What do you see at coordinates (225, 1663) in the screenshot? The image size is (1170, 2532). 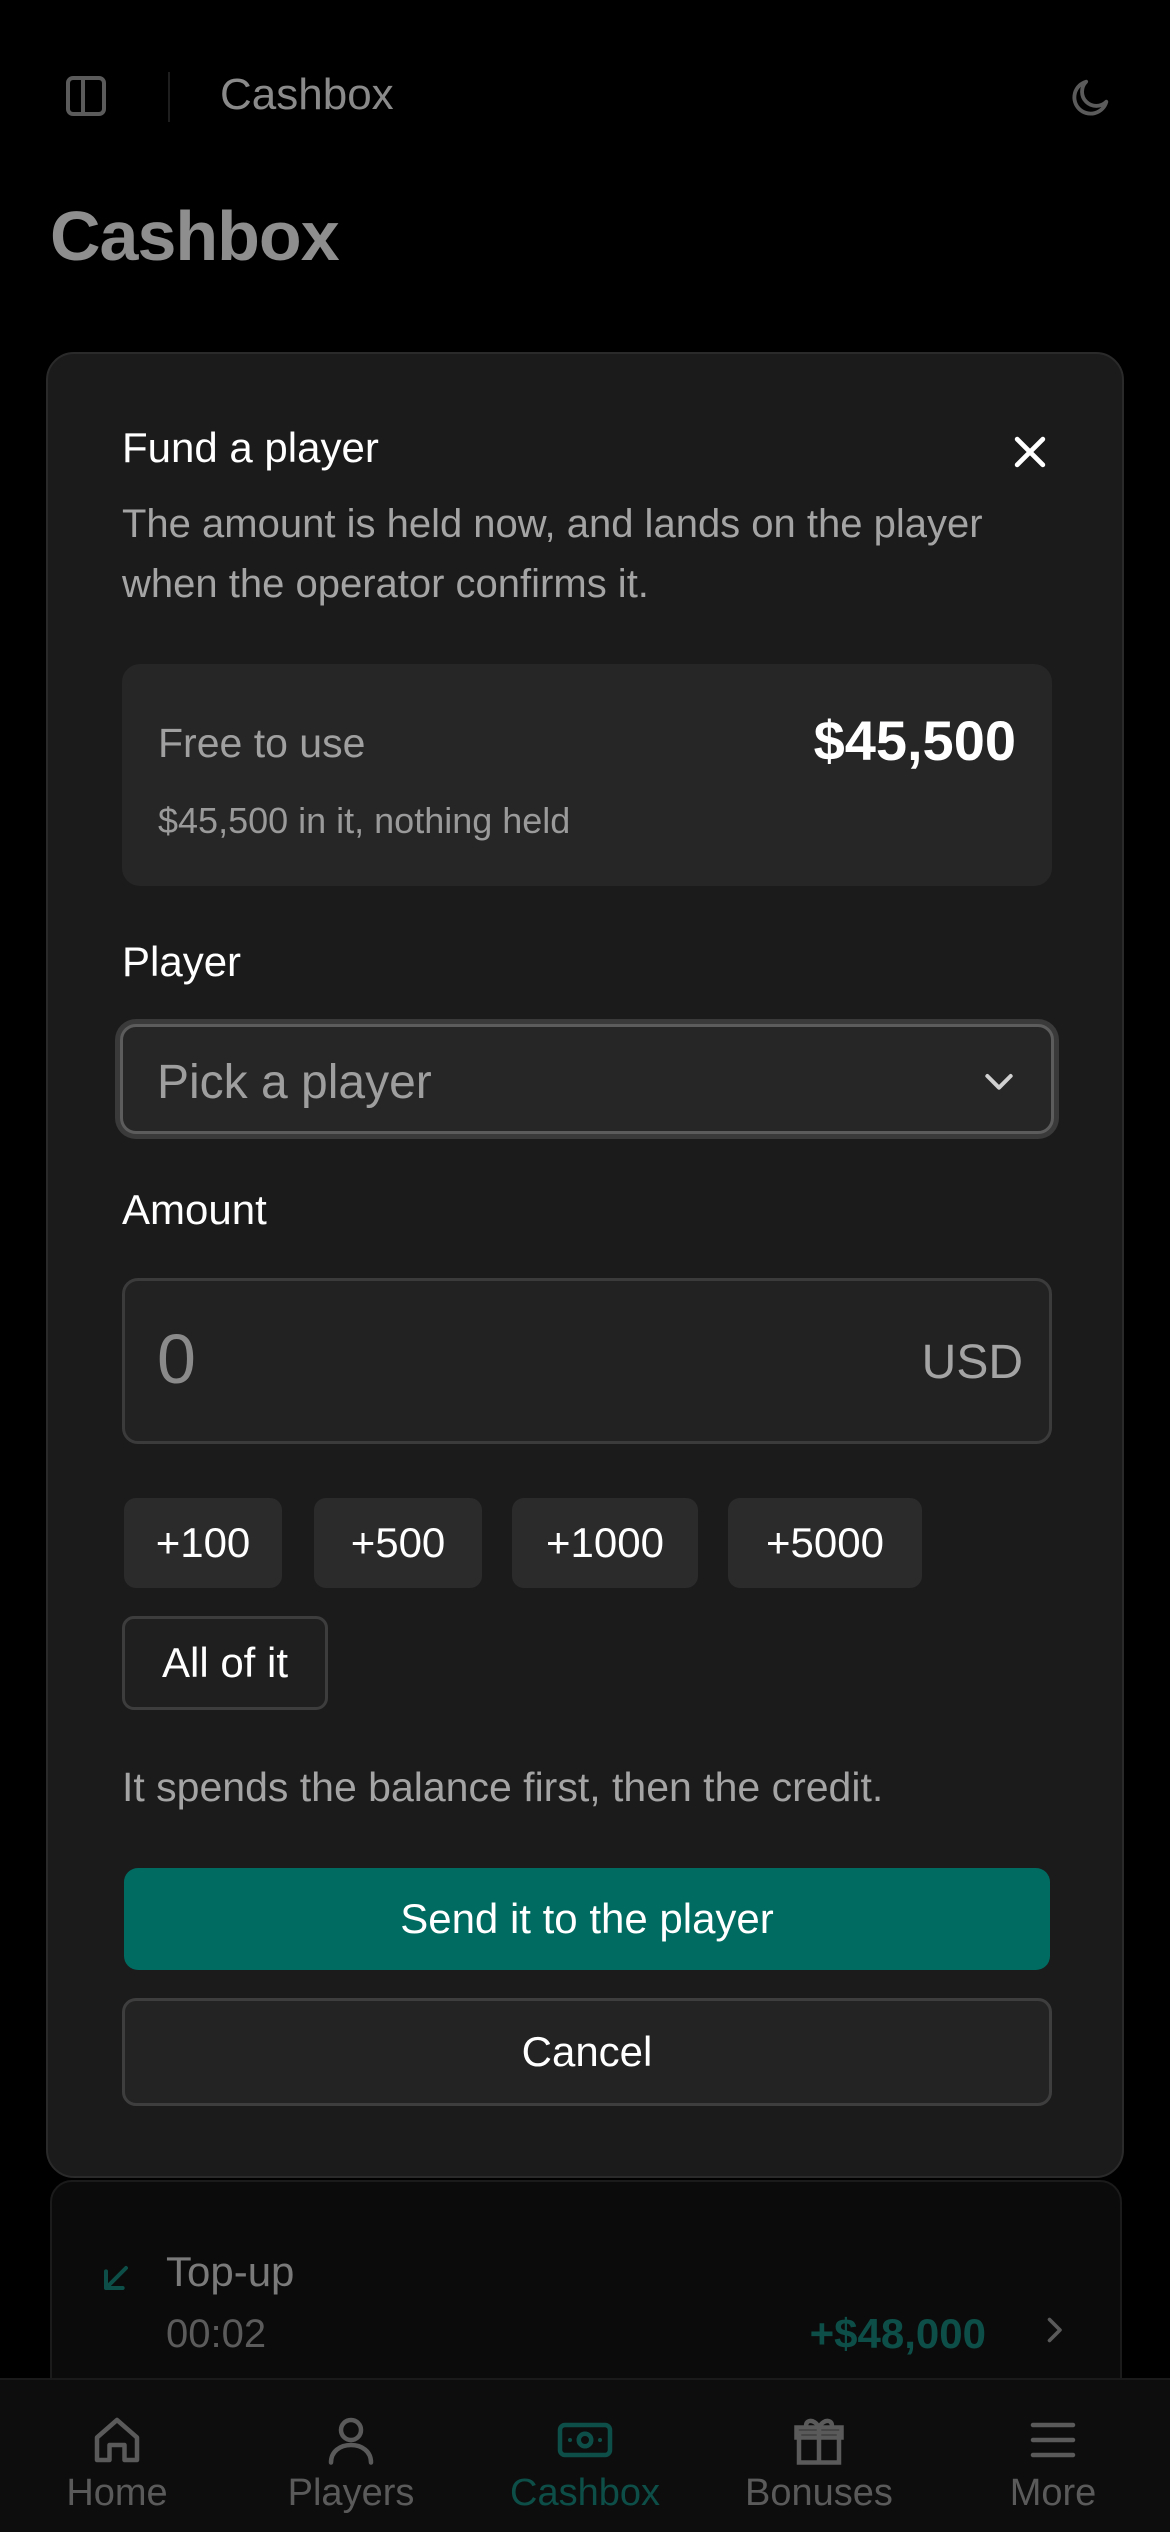 I see `all-of-it-button: All of it` at bounding box center [225, 1663].